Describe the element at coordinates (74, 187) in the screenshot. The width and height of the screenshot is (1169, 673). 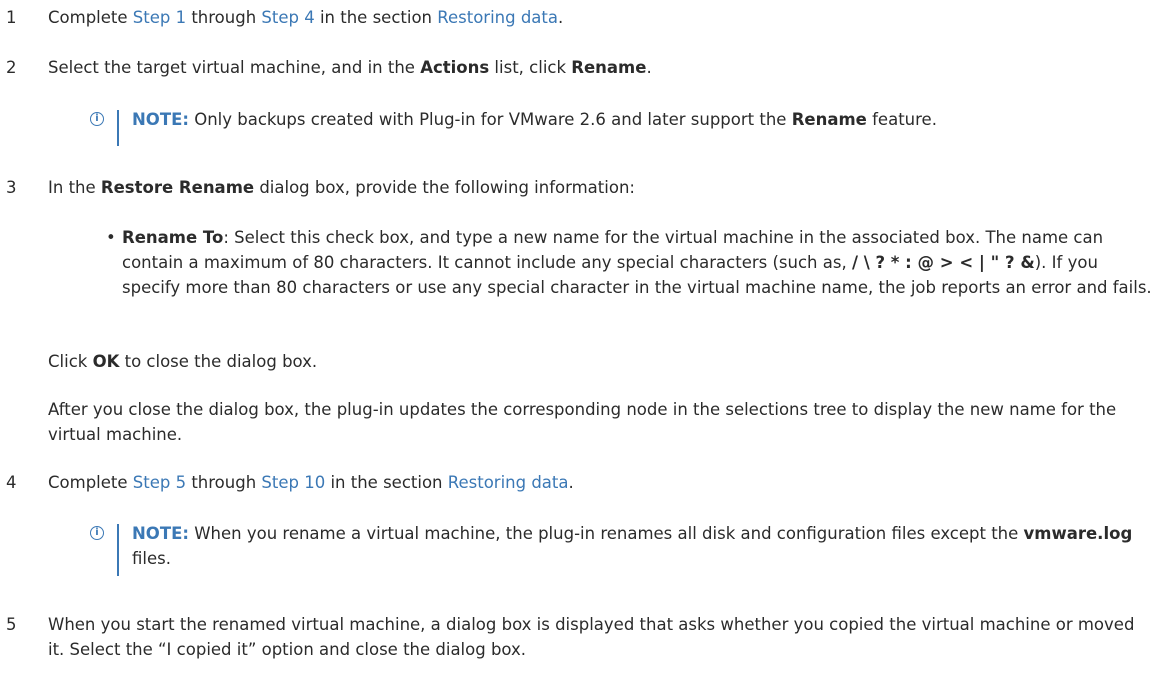
I see `text-run: In the` at that location.